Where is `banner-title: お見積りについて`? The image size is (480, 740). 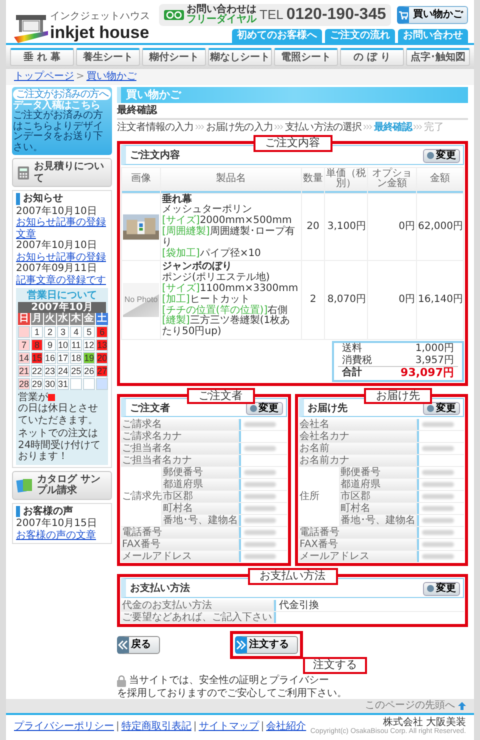
banner-title: お見積りについて is located at coordinates (69, 172).